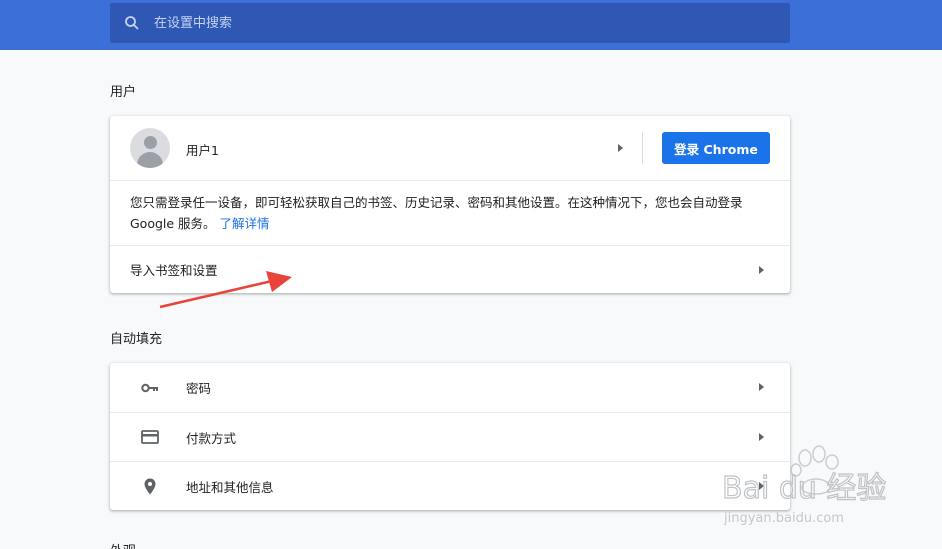 Image resolution: width=942 pixels, height=549 pixels. What do you see at coordinates (150, 486) in the screenshot?
I see `location-pin-icon` at bounding box center [150, 486].